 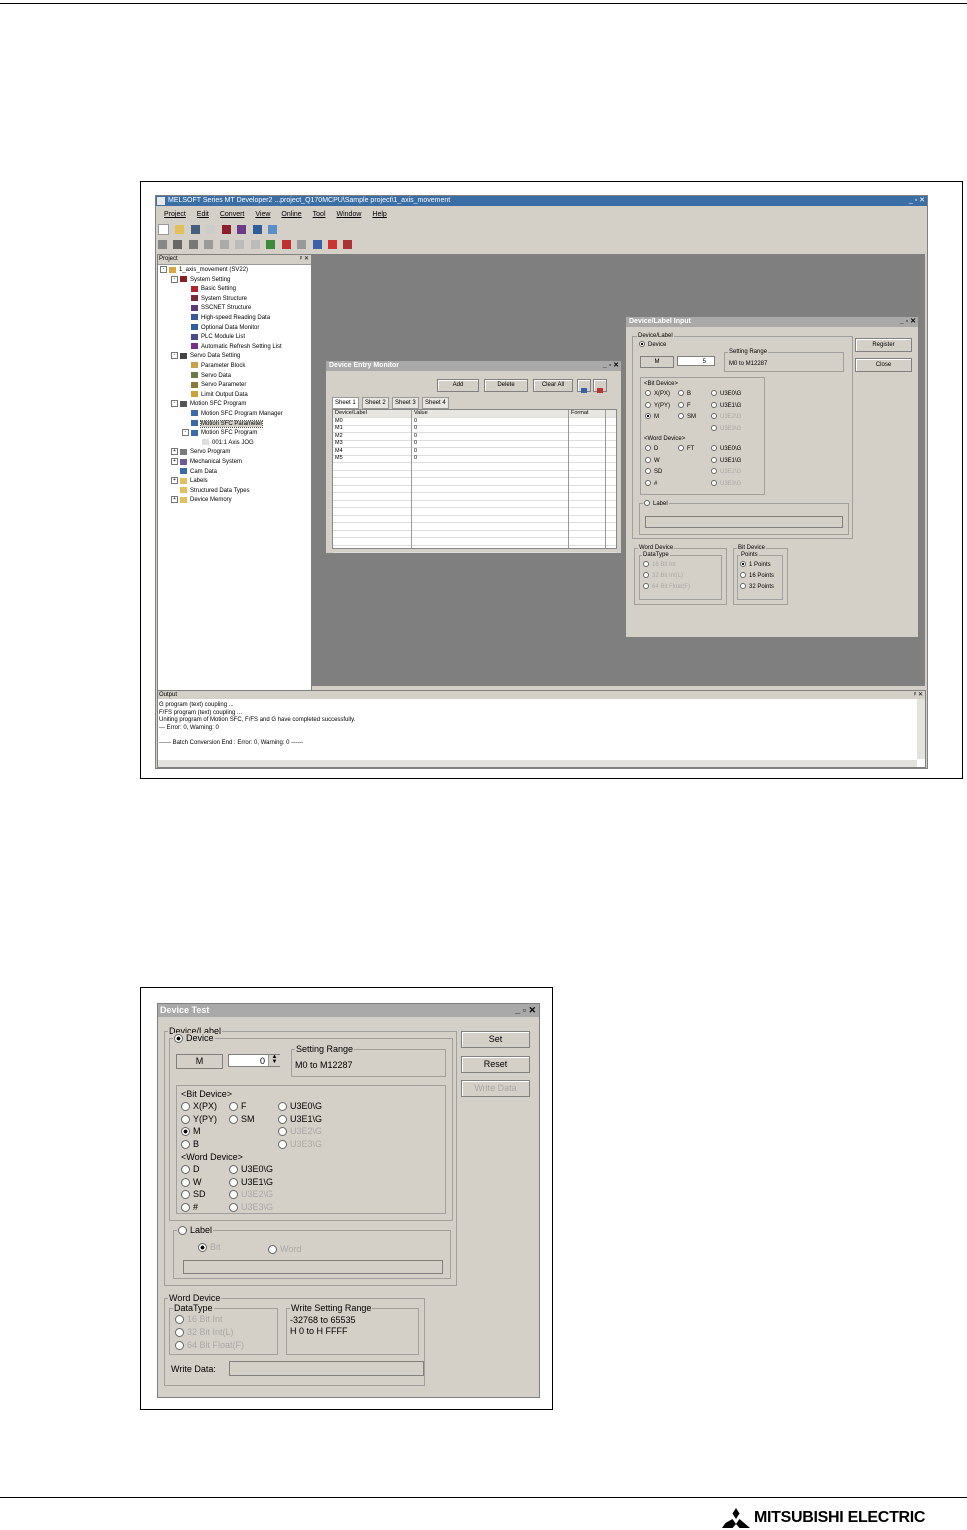 What do you see at coordinates (257, 230) in the screenshot?
I see `monitor-toolbar-icon` at bounding box center [257, 230].